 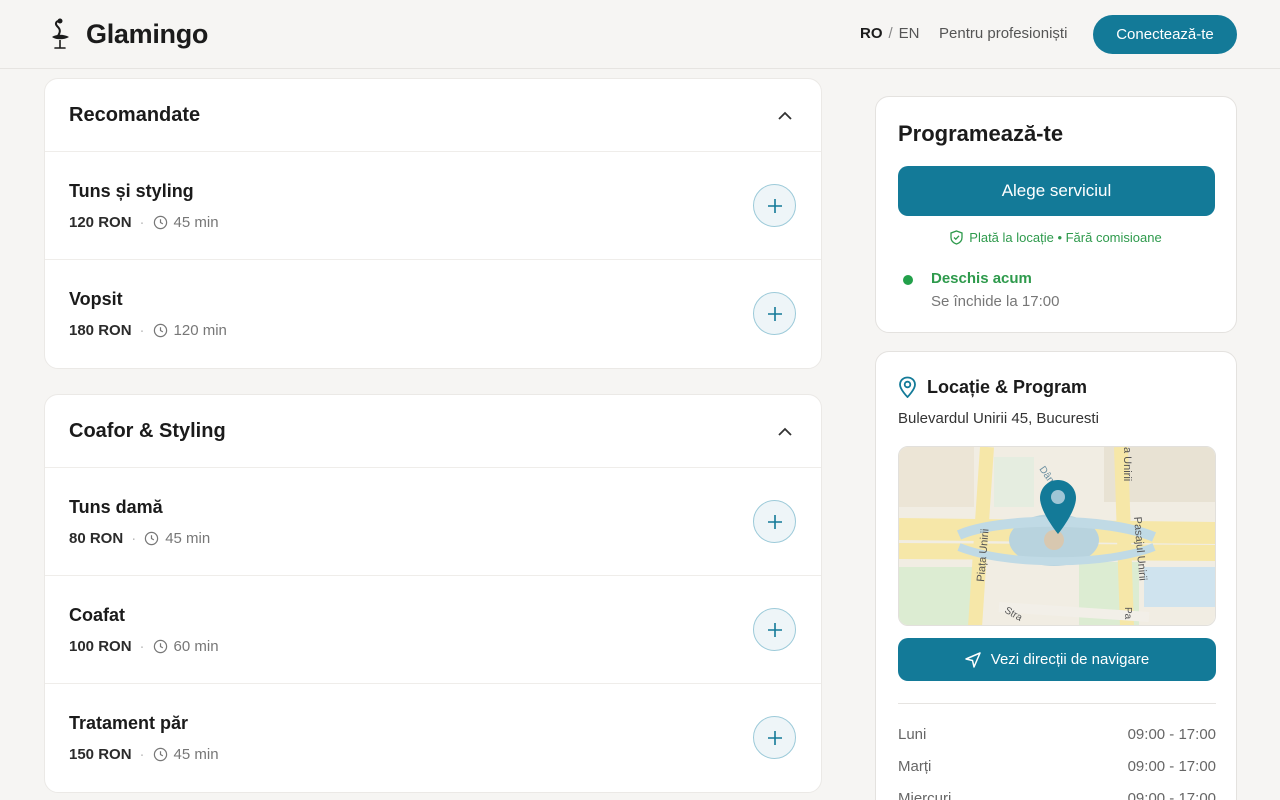 I want to click on address: Bulevardul Unirii 45, Bucuresti, so click(x=998, y=418).